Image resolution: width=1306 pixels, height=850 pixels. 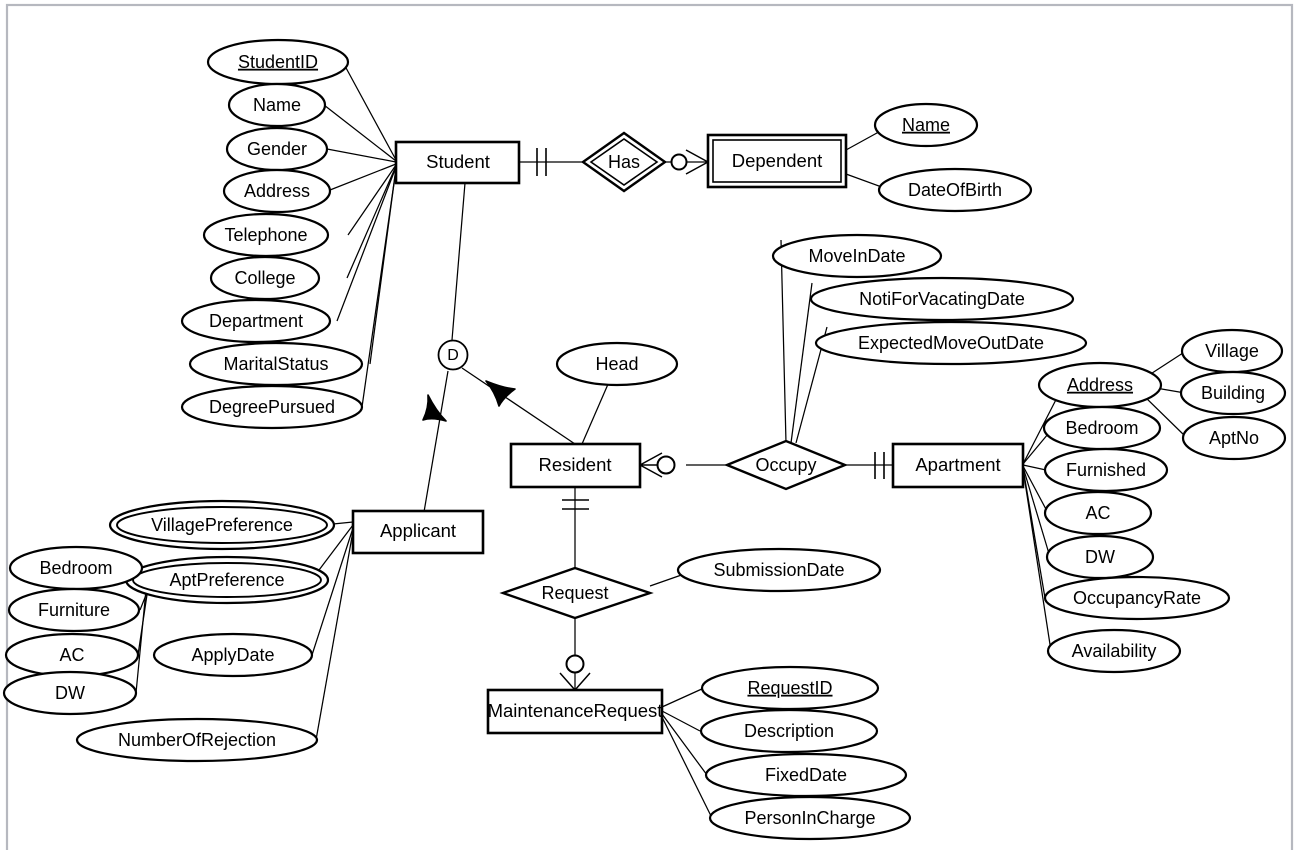 I want to click on attribute-student-college-label: College, so click(x=264, y=278).